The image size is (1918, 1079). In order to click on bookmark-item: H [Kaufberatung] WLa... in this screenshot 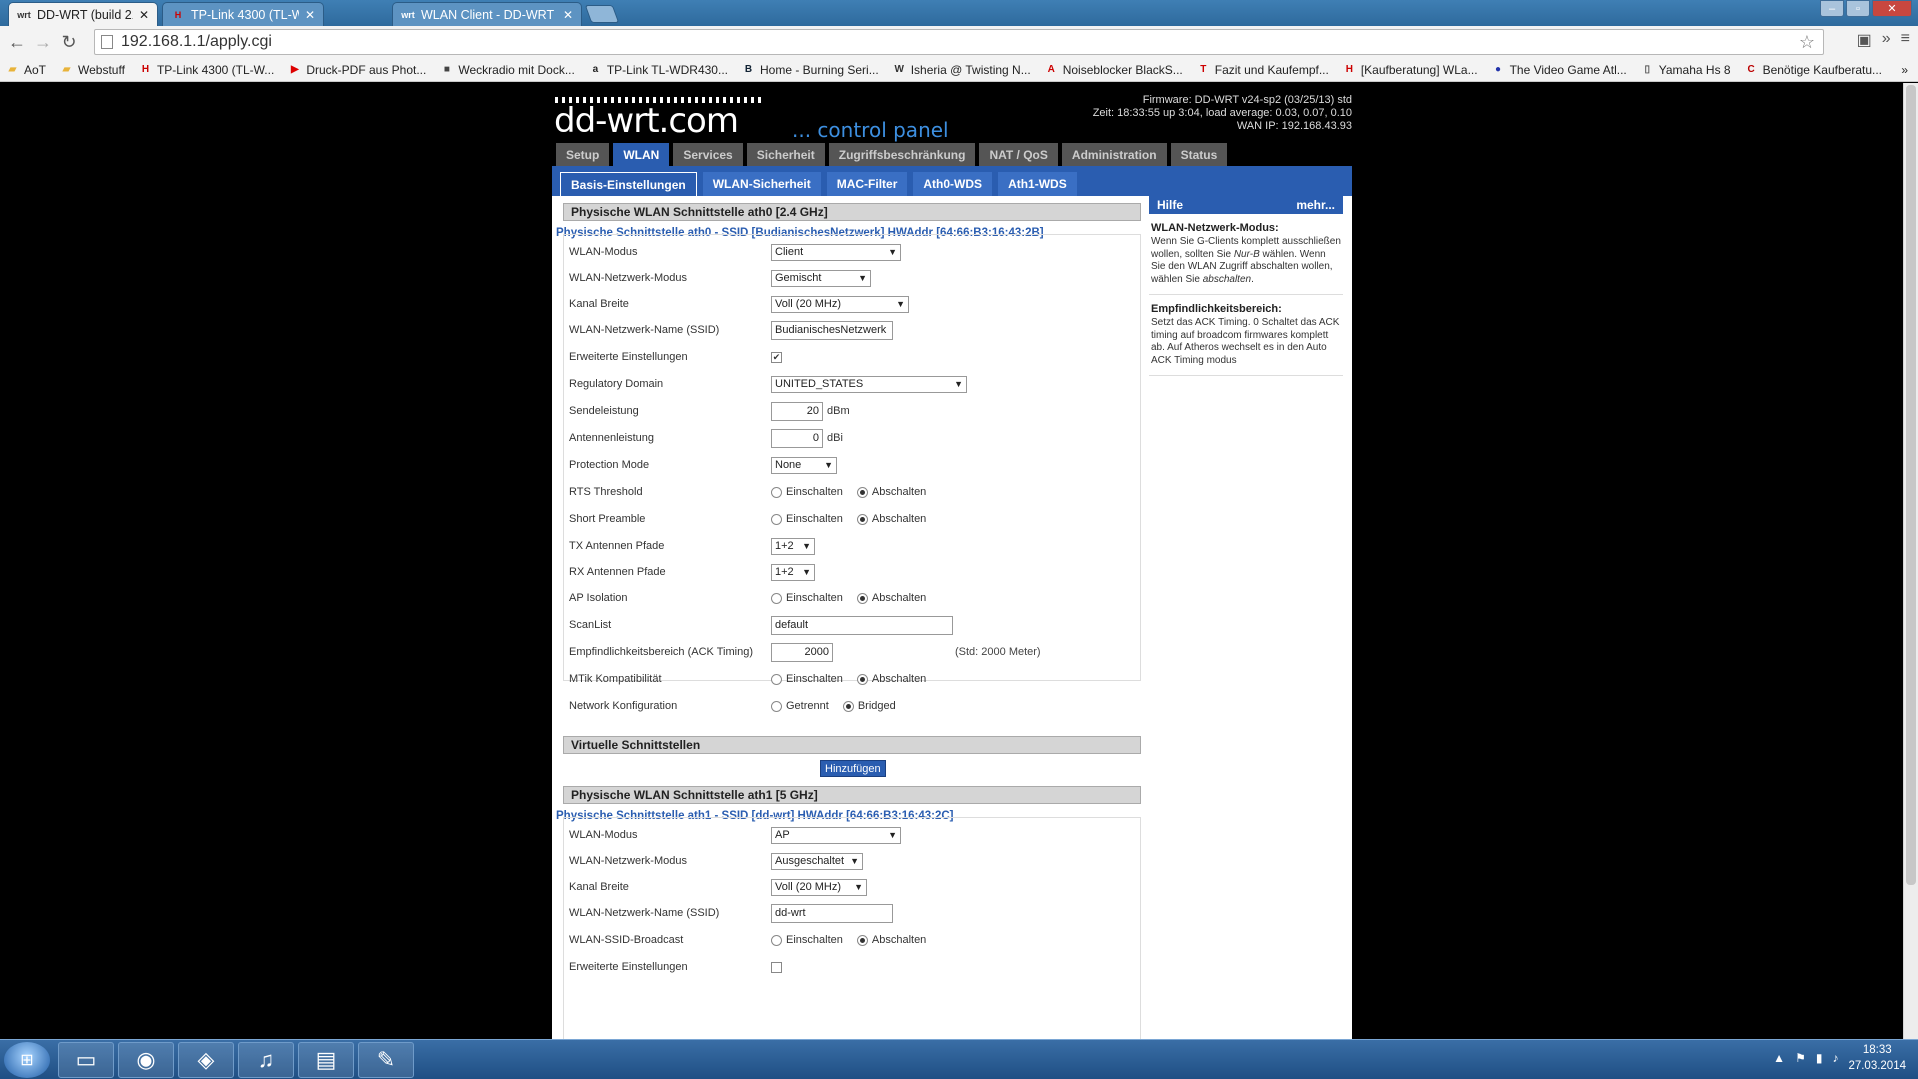, I will do `click(1410, 70)`.